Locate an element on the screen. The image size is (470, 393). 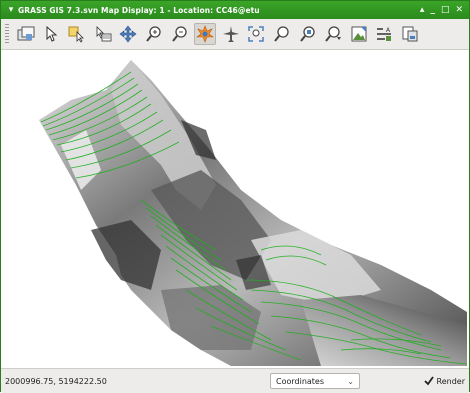
query-icon is located at coordinates (104, 34).